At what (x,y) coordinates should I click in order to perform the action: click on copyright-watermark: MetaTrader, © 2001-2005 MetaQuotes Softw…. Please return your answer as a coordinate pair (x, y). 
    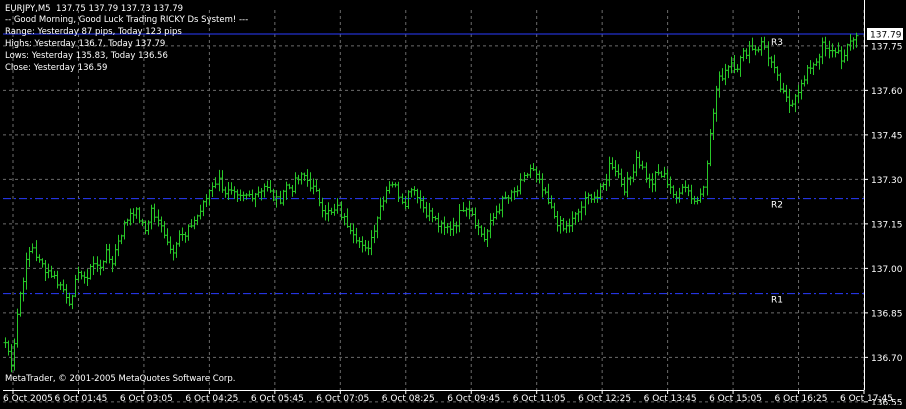
    Looking at the image, I should click on (120, 379).